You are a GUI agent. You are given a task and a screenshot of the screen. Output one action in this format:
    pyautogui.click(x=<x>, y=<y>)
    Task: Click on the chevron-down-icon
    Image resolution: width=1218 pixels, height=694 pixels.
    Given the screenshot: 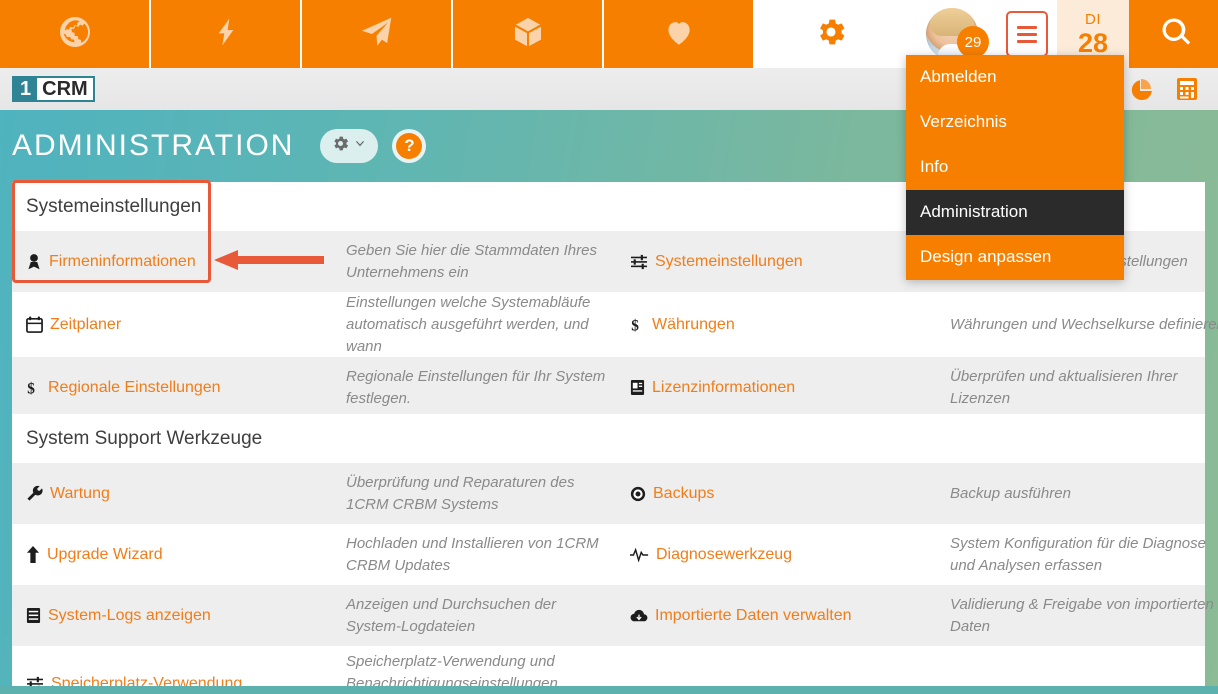 What is the action you would take?
    pyautogui.click(x=360, y=146)
    